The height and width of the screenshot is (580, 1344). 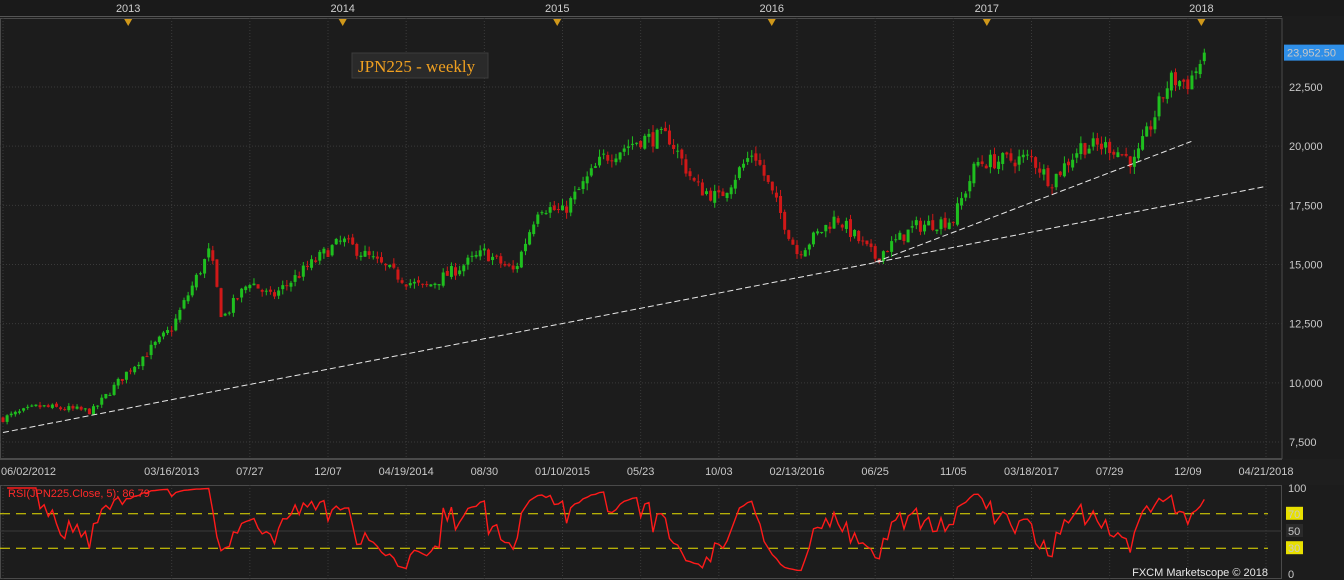 I want to click on chart-title: JPN225 - weekly, so click(x=417, y=66).